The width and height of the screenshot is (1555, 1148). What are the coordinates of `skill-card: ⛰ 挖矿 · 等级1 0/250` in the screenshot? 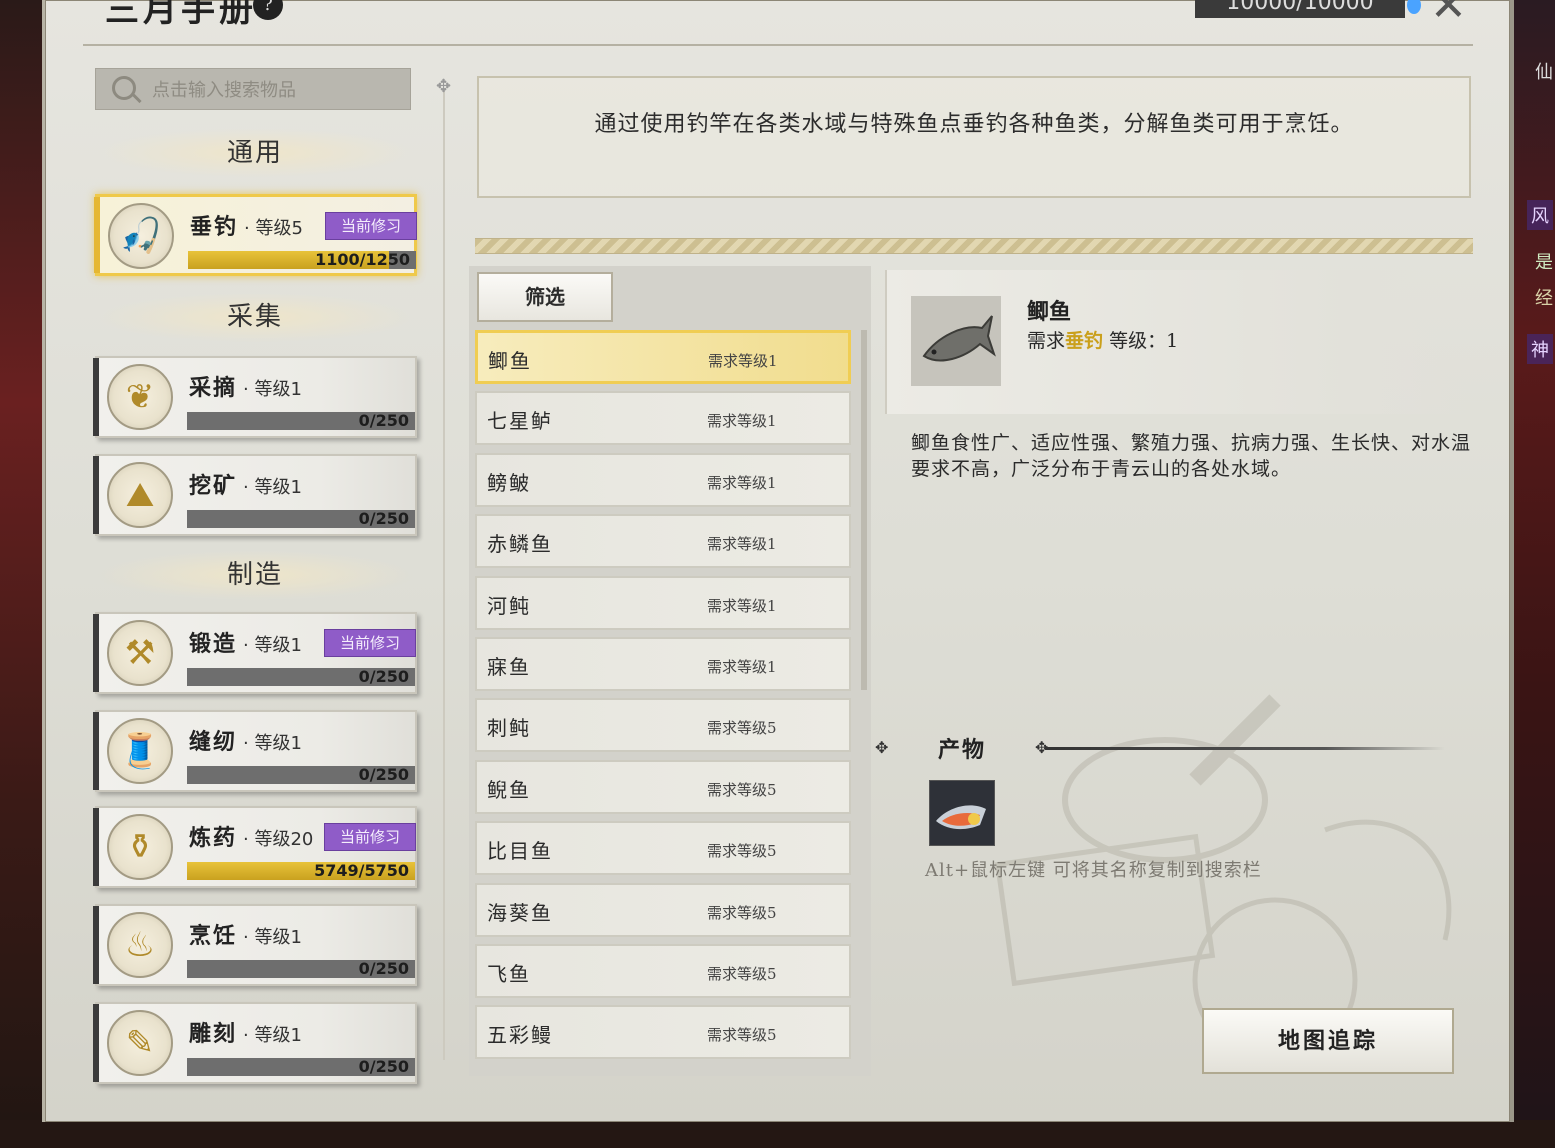 It's located at (255, 495).